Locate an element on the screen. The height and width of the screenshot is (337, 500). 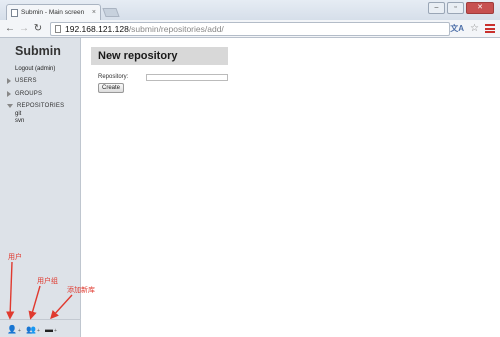
annotation-repository: 添加新库 is located at coordinates (81, 290).